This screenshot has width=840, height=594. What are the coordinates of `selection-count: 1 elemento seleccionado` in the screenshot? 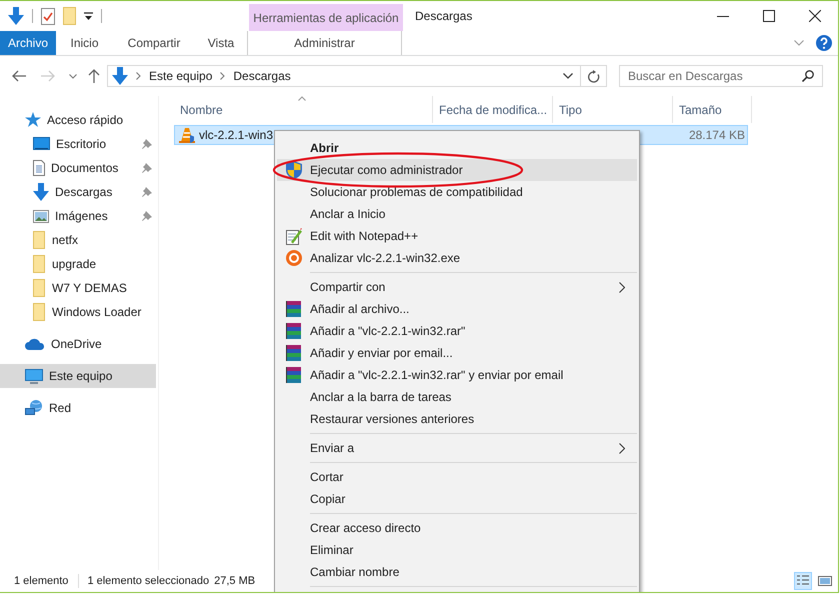 It's located at (148, 581).